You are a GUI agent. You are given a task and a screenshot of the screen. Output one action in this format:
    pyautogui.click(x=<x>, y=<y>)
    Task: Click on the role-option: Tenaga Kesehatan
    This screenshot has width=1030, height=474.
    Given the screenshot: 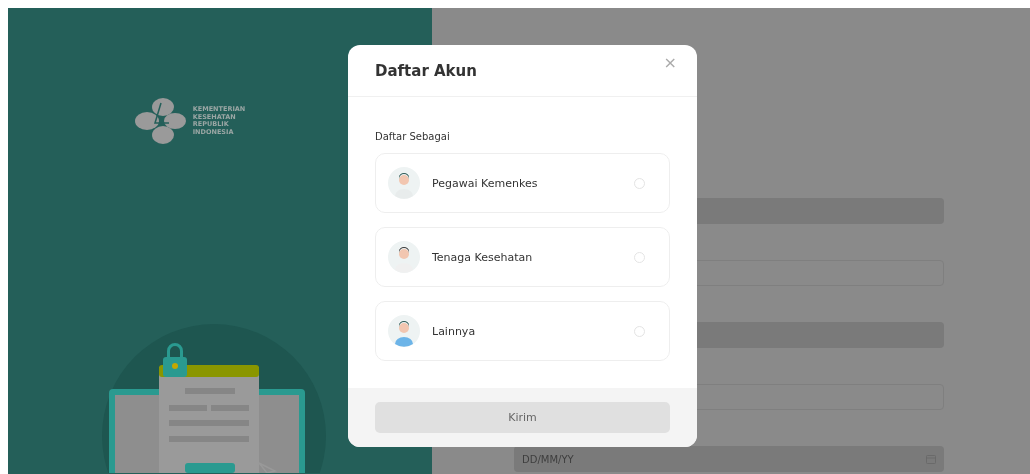 What is the action you would take?
    pyautogui.click(x=522, y=257)
    